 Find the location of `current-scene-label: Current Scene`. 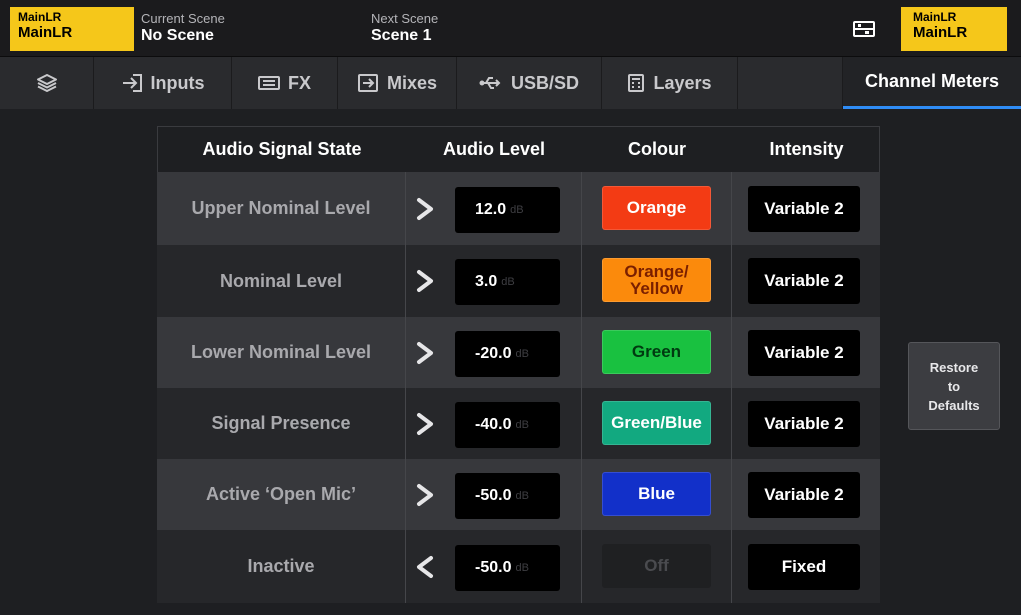

current-scene-label: Current Scene is located at coordinates (183, 18).